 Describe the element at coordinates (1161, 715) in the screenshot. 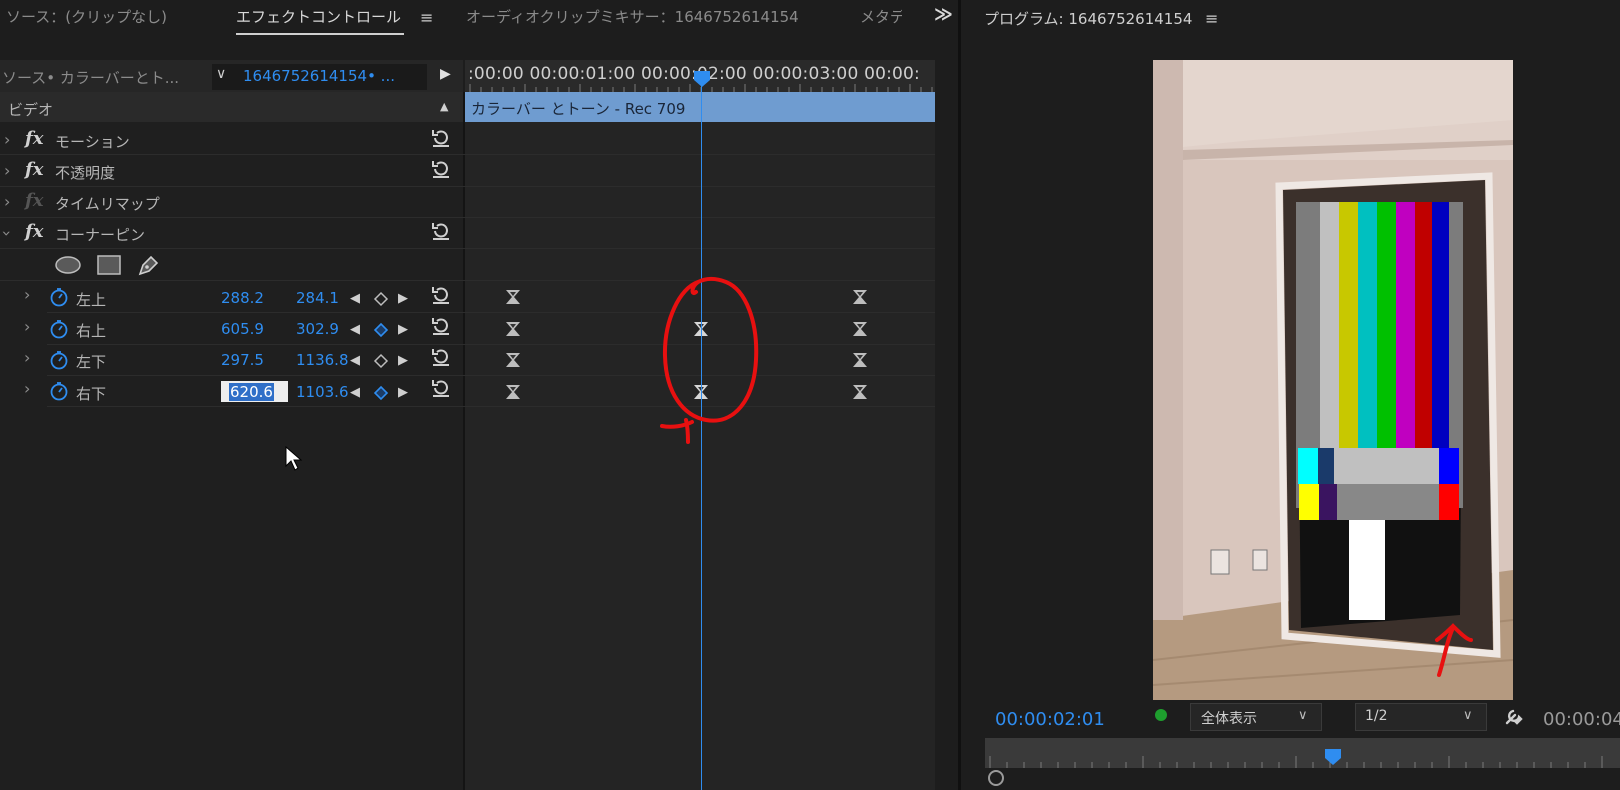

I see `status-indicator` at that location.